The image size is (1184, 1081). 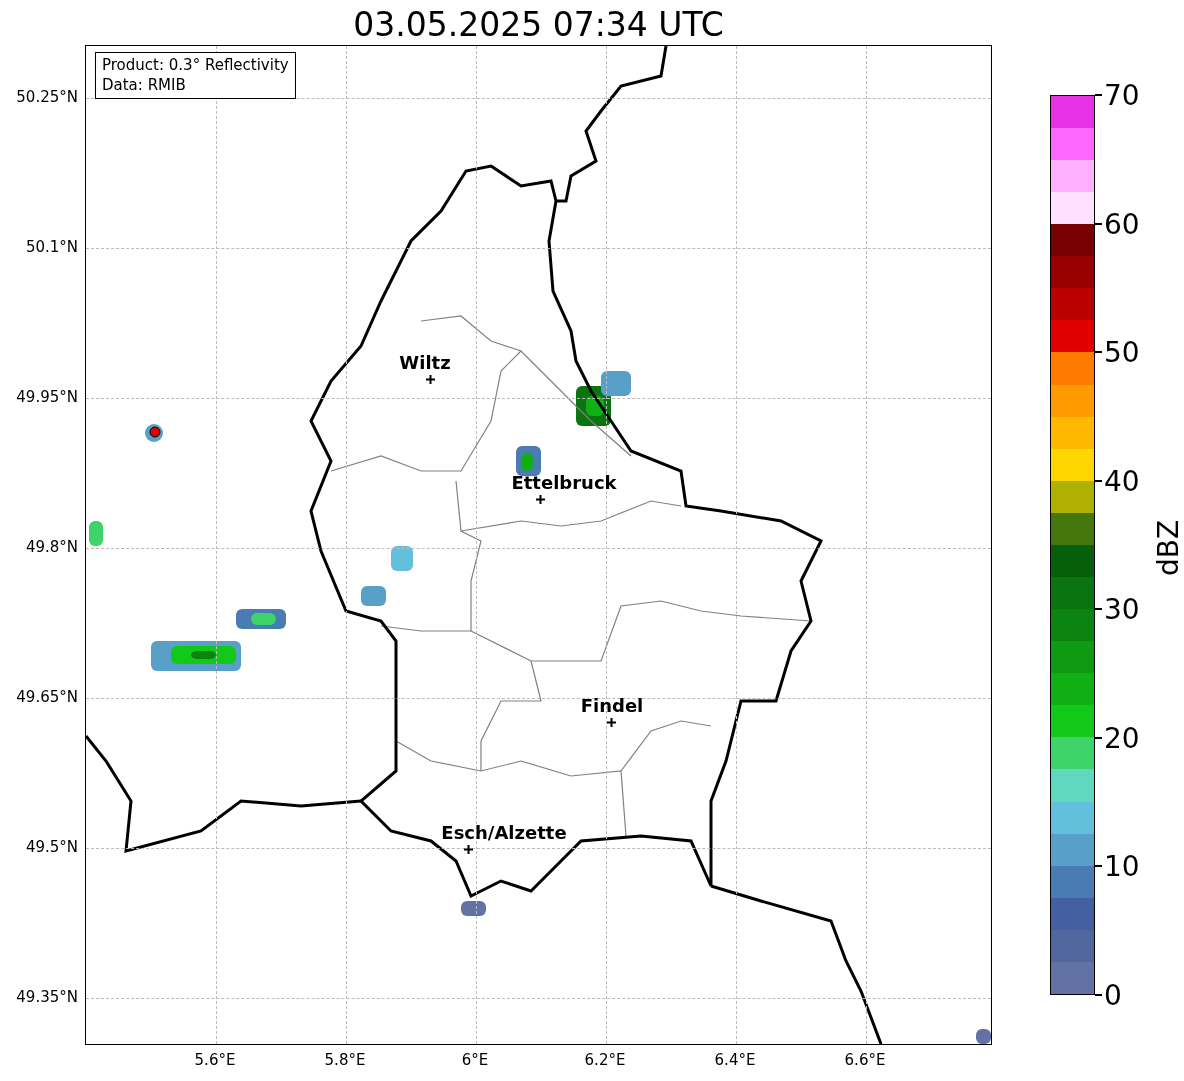 What do you see at coordinates (46, 697) in the screenshot?
I see `latitude-label: 49.65°N` at bounding box center [46, 697].